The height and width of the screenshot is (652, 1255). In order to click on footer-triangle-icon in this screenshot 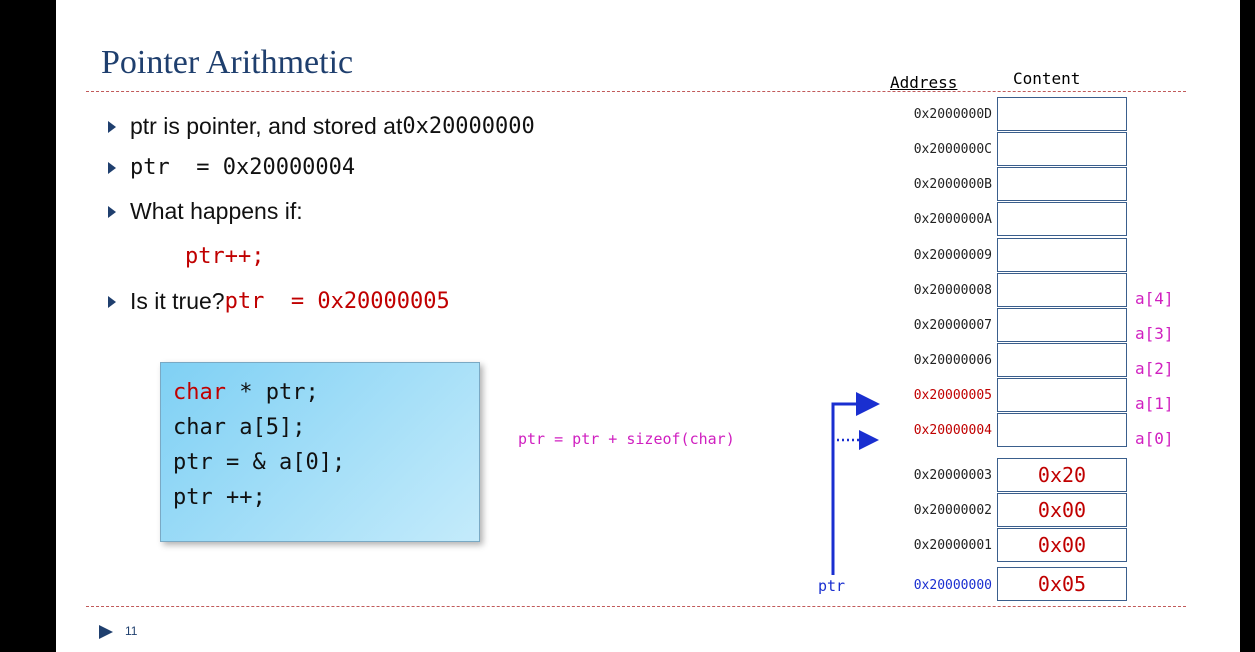, I will do `click(106, 632)`.